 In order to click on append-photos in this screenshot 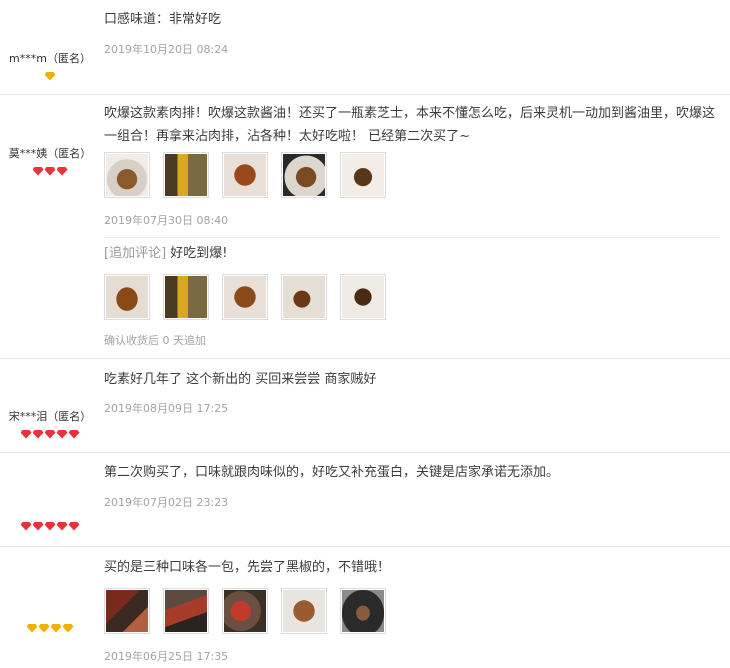, I will do `click(249, 297)`.